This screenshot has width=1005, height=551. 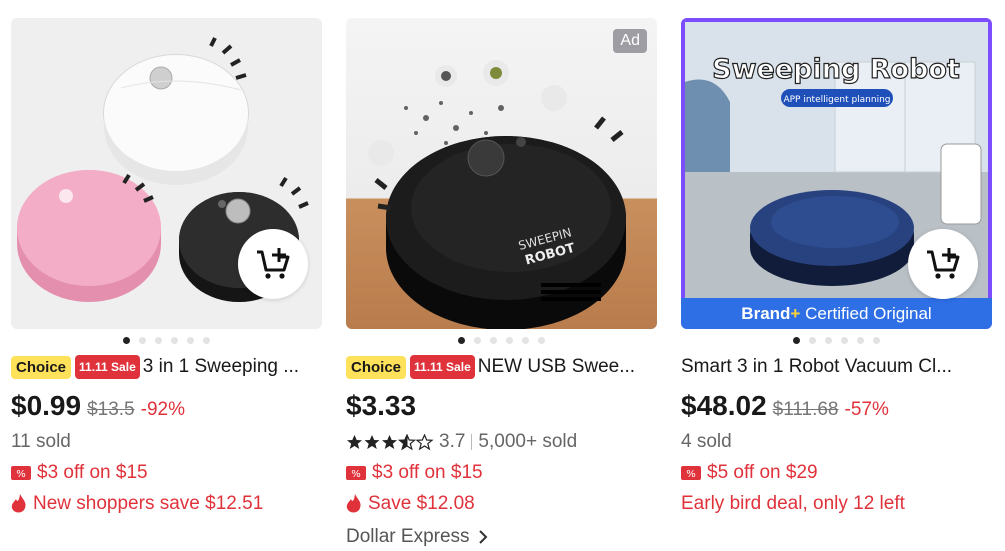 What do you see at coordinates (766, 313) in the screenshot?
I see `brand-label: Brand` at bounding box center [766, 313].